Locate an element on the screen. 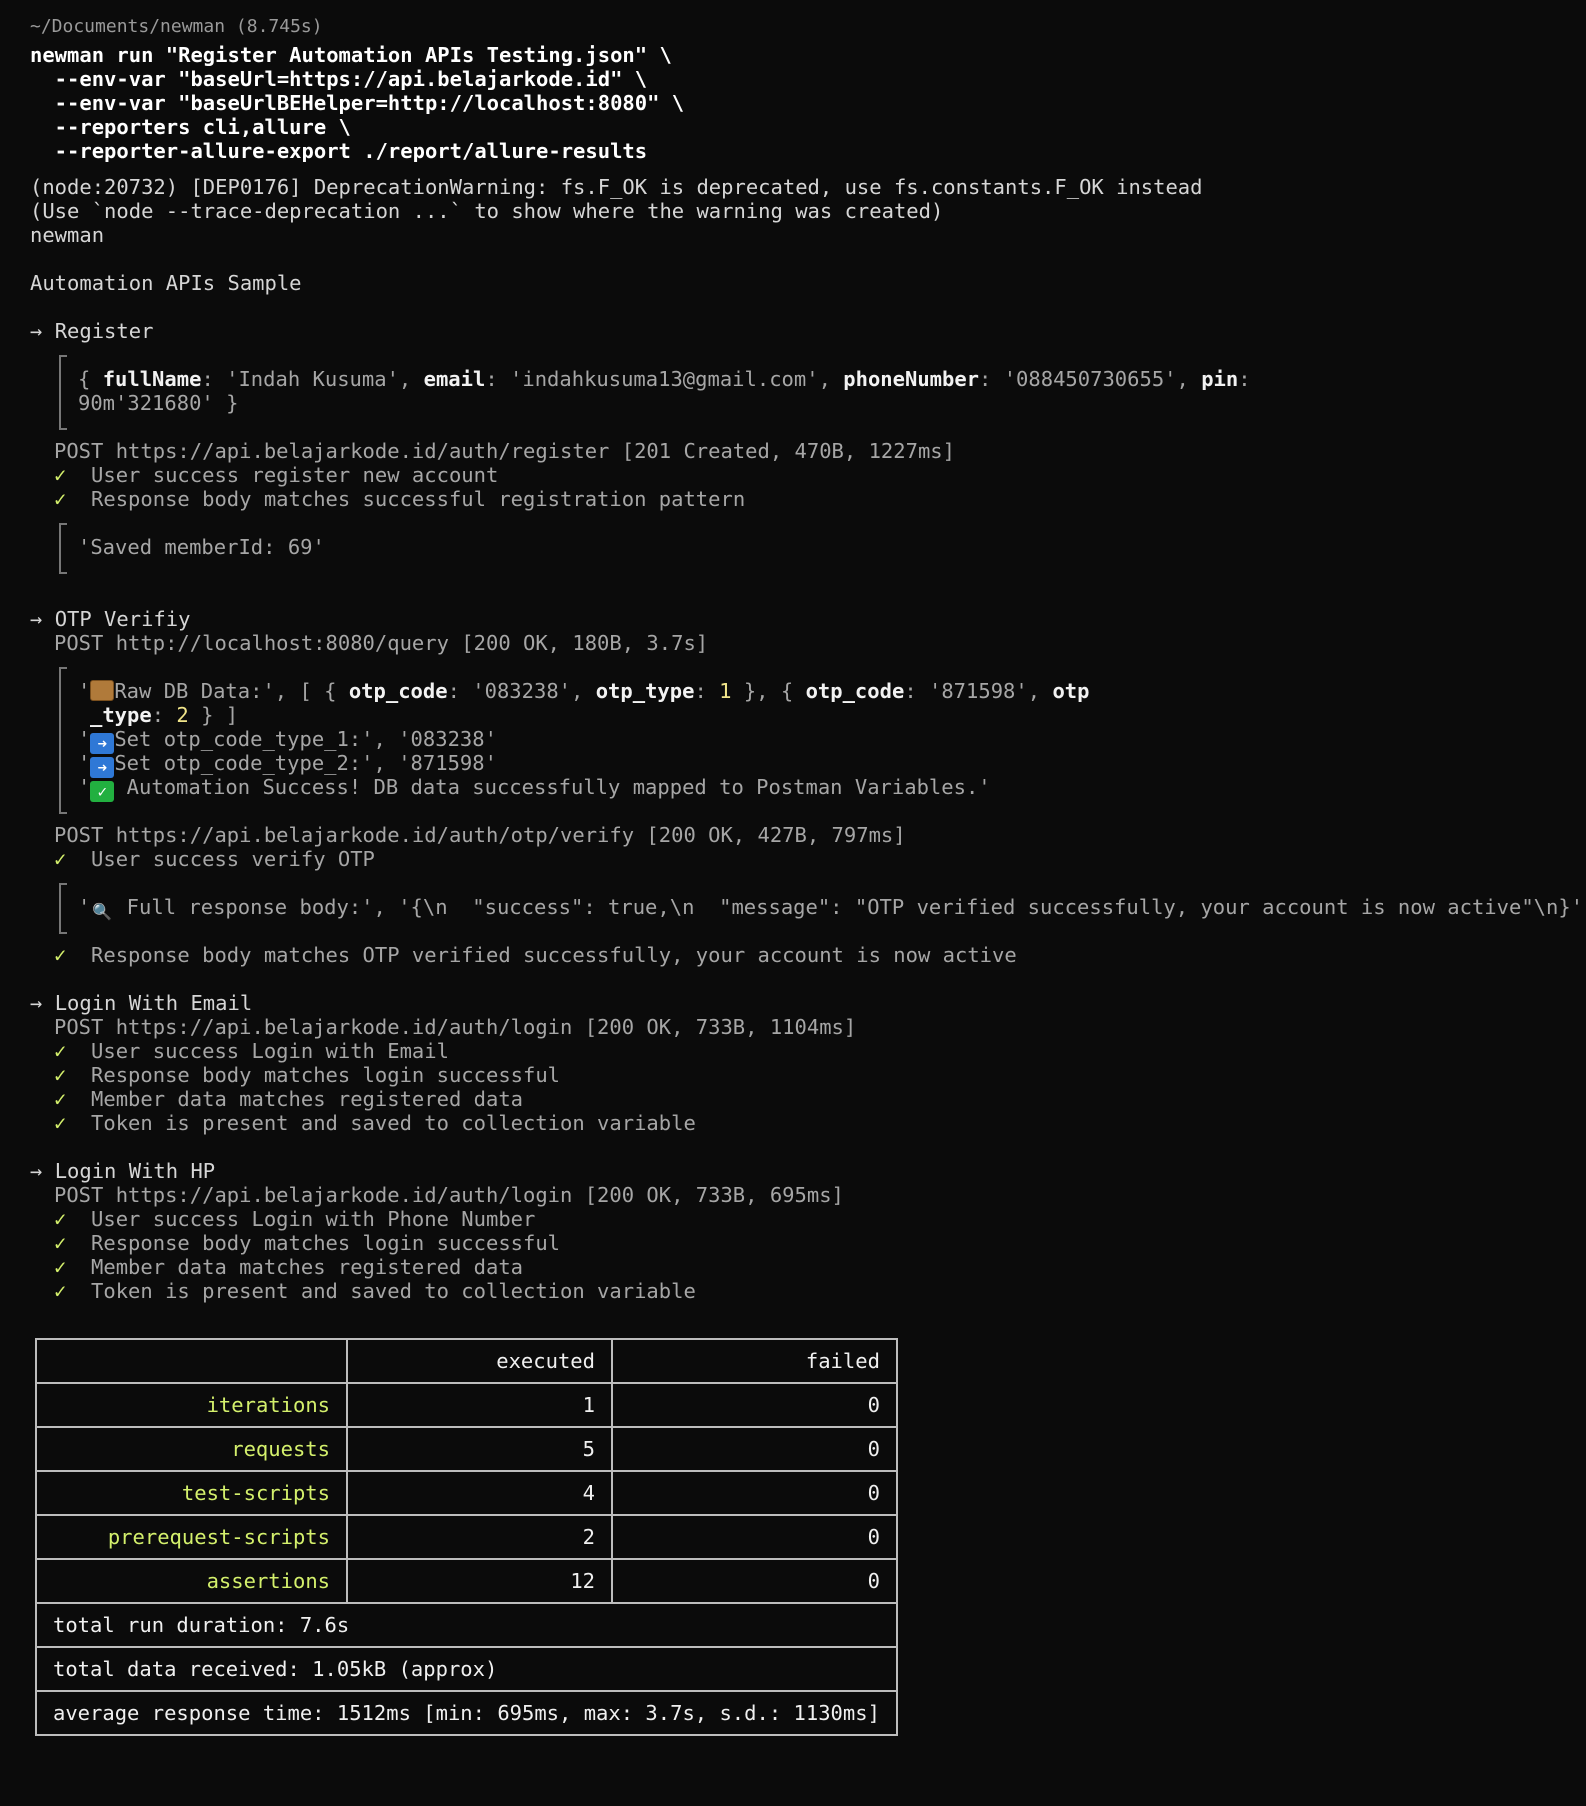 This screenshot has width=1586, height=1806. collection-name: Automation APIs Sample is located at coordinates (166, 283).